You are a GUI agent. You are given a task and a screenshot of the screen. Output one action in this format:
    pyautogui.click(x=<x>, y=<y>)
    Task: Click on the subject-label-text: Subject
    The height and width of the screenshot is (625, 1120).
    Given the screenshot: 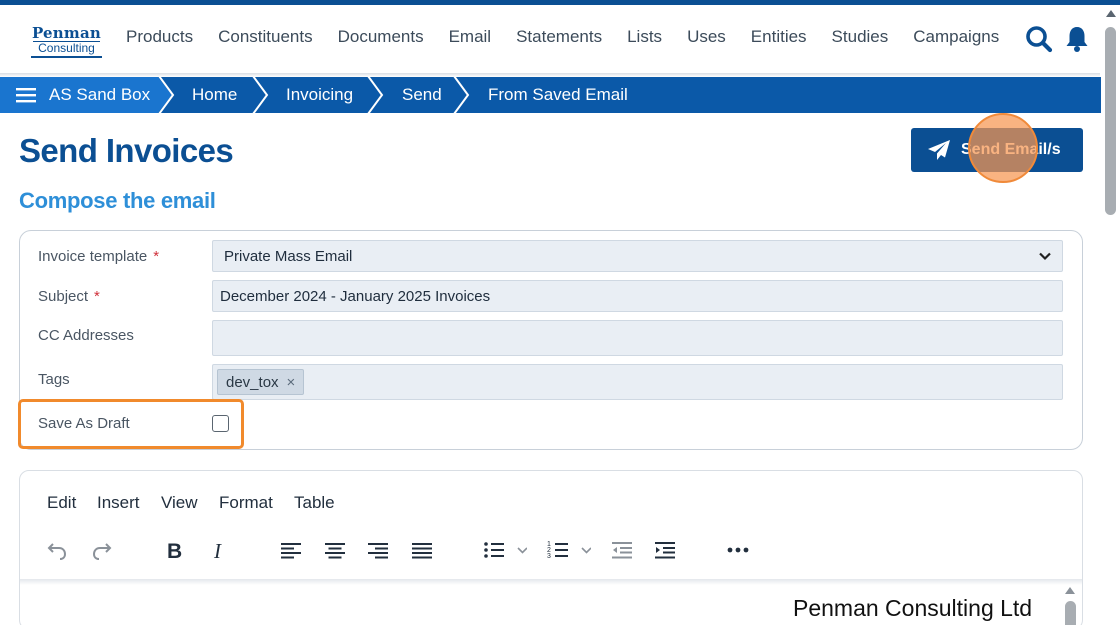 What is the action you would take?
    pyautogui.click(x=63, y=296)
    